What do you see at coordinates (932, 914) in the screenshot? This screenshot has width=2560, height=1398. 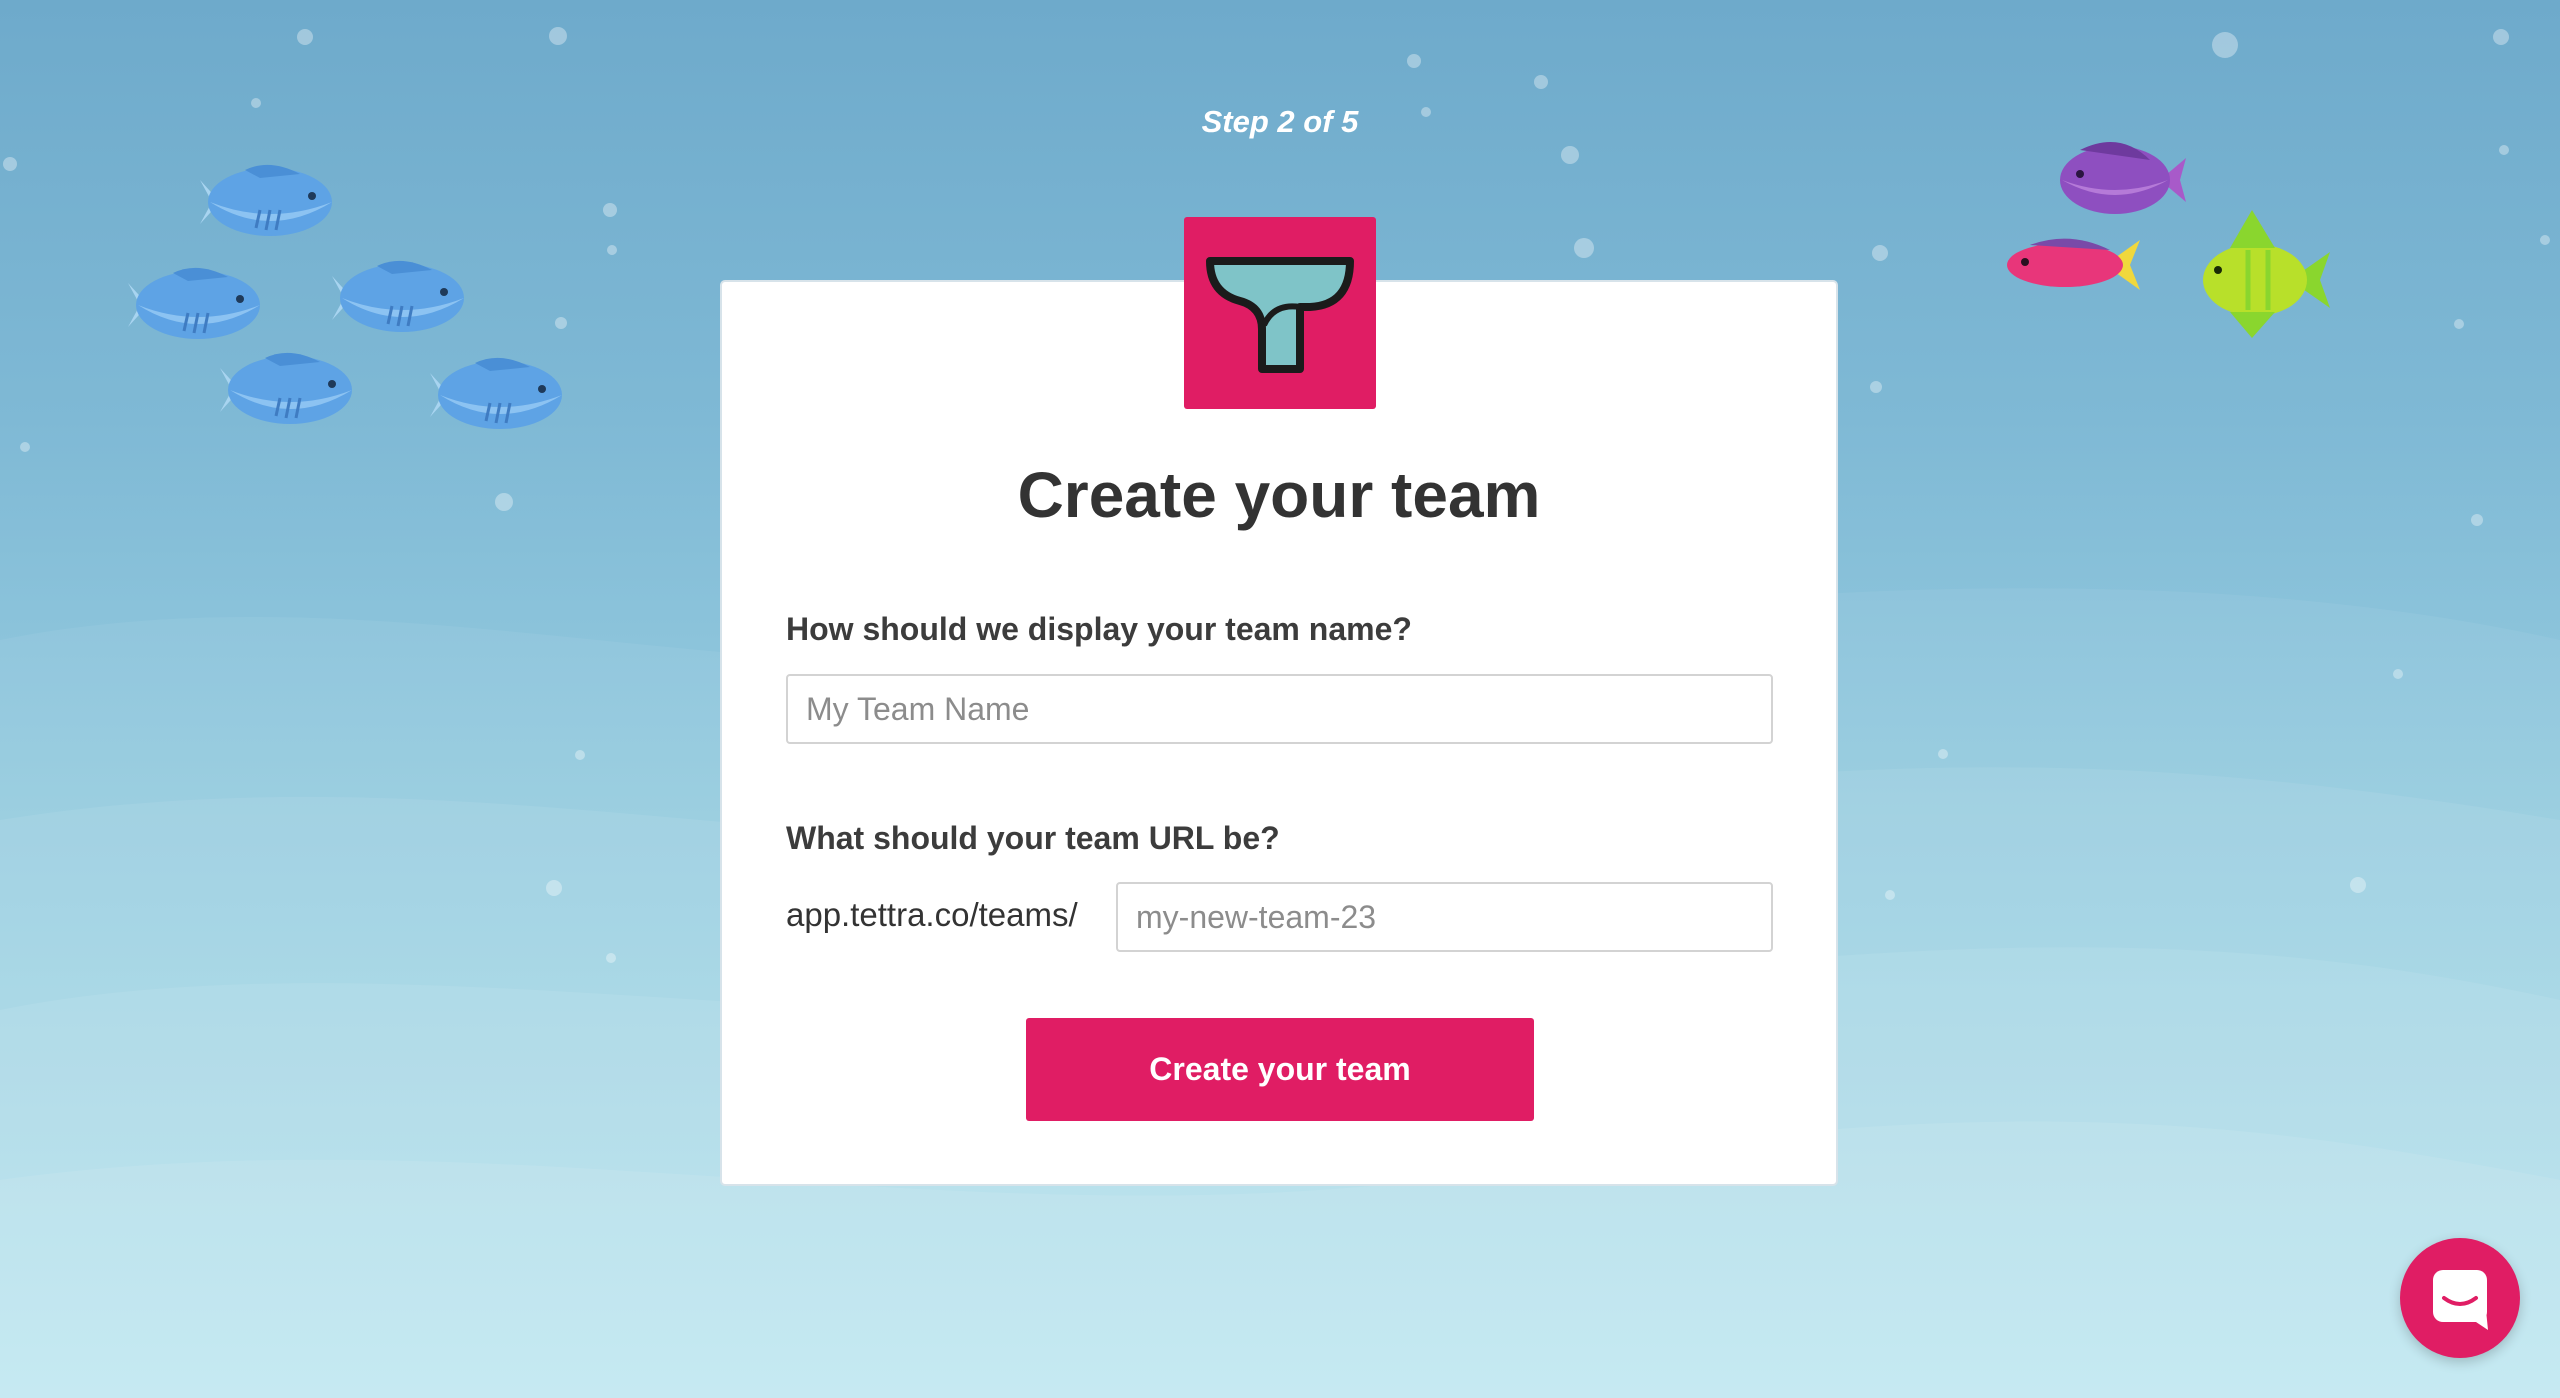 I see `team-url-prefix: app.tettra.co/teams/` at bounding box center [932, 914].